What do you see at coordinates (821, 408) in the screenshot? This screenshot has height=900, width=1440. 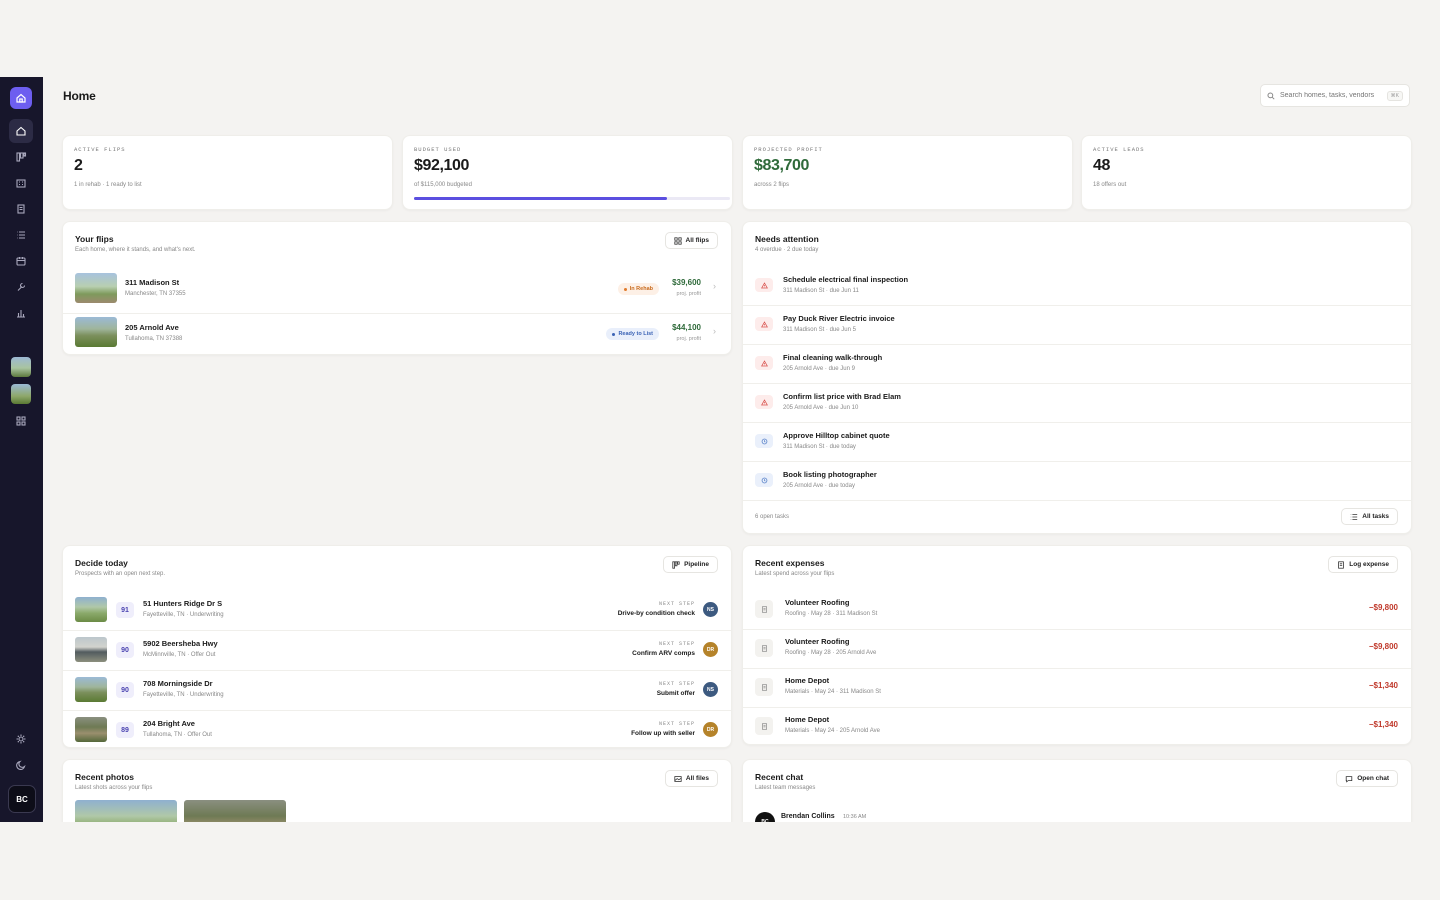 I see `task-meta: 205 Arnold Ave · due Jun 10` at bounding box center [821, 408].